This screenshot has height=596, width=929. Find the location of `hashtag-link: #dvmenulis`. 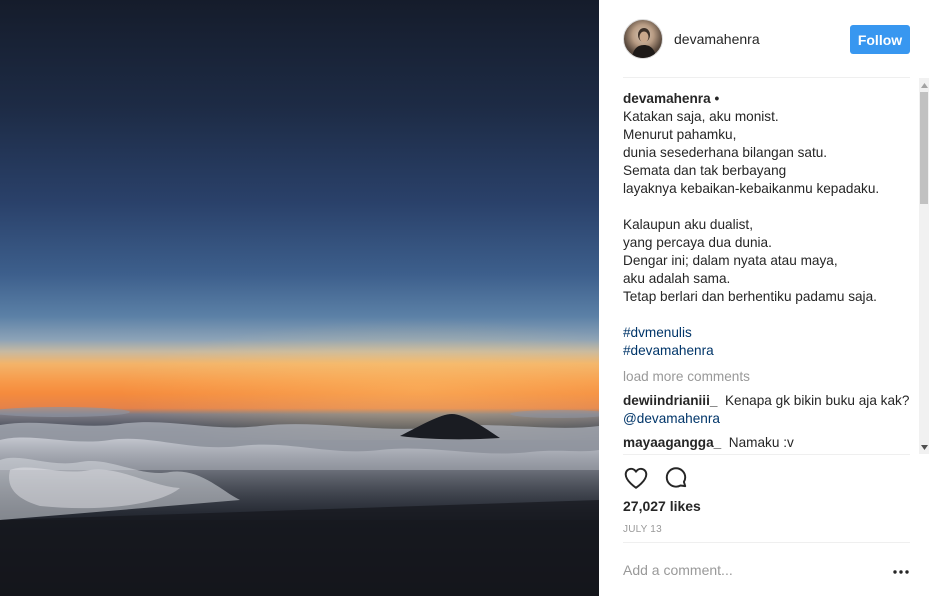

hashtag-link: #dvmenulis is located at coordinates (768, 333).